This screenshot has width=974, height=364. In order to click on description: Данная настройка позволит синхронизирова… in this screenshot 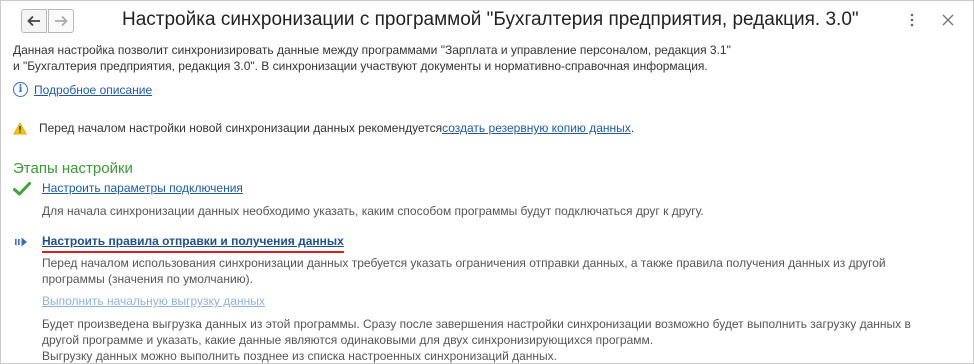, I will do `click(483, 58)`.